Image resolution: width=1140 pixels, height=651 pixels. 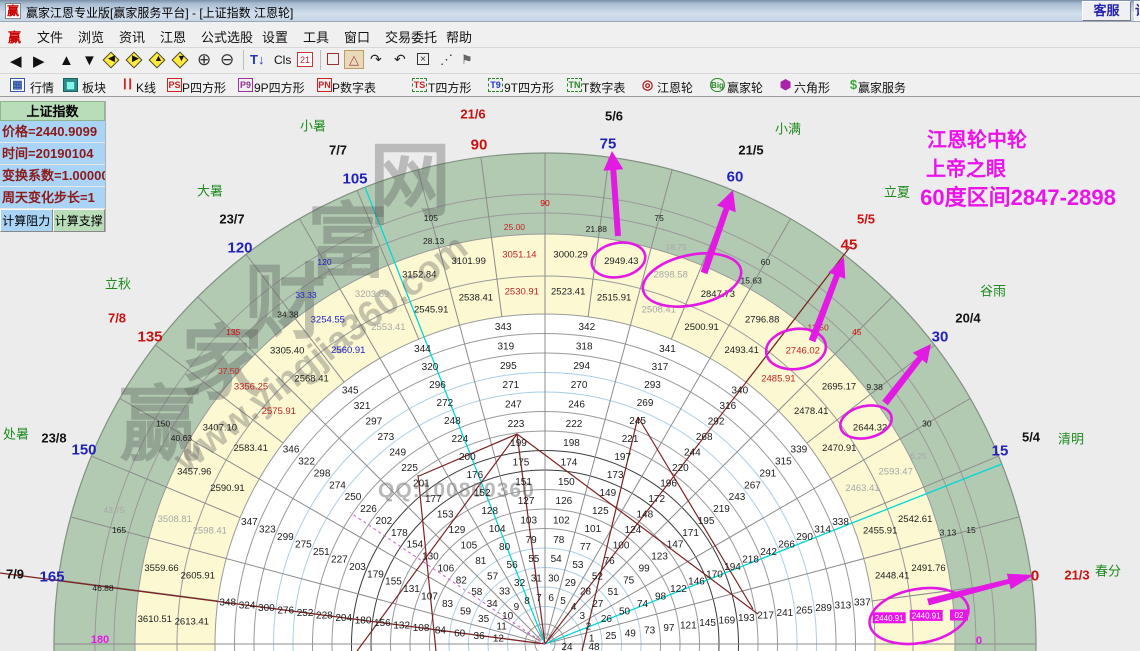 What do you see at coordinates (182, 438) in the screenshot?
I see `svg-text: 40.63` at bounding box center [182, 438].